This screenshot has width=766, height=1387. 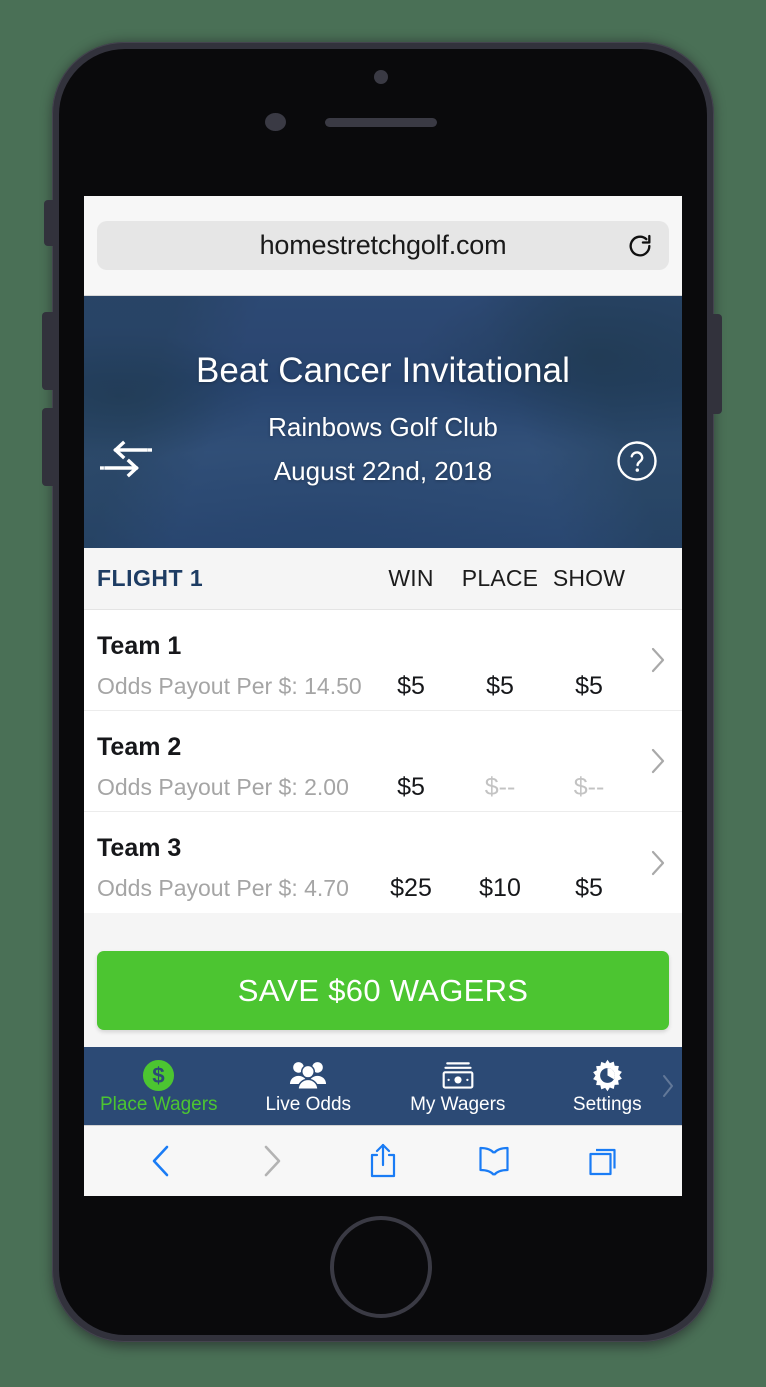 I want to click on tab-label: My Wagers, so click(x=458, y=1104).